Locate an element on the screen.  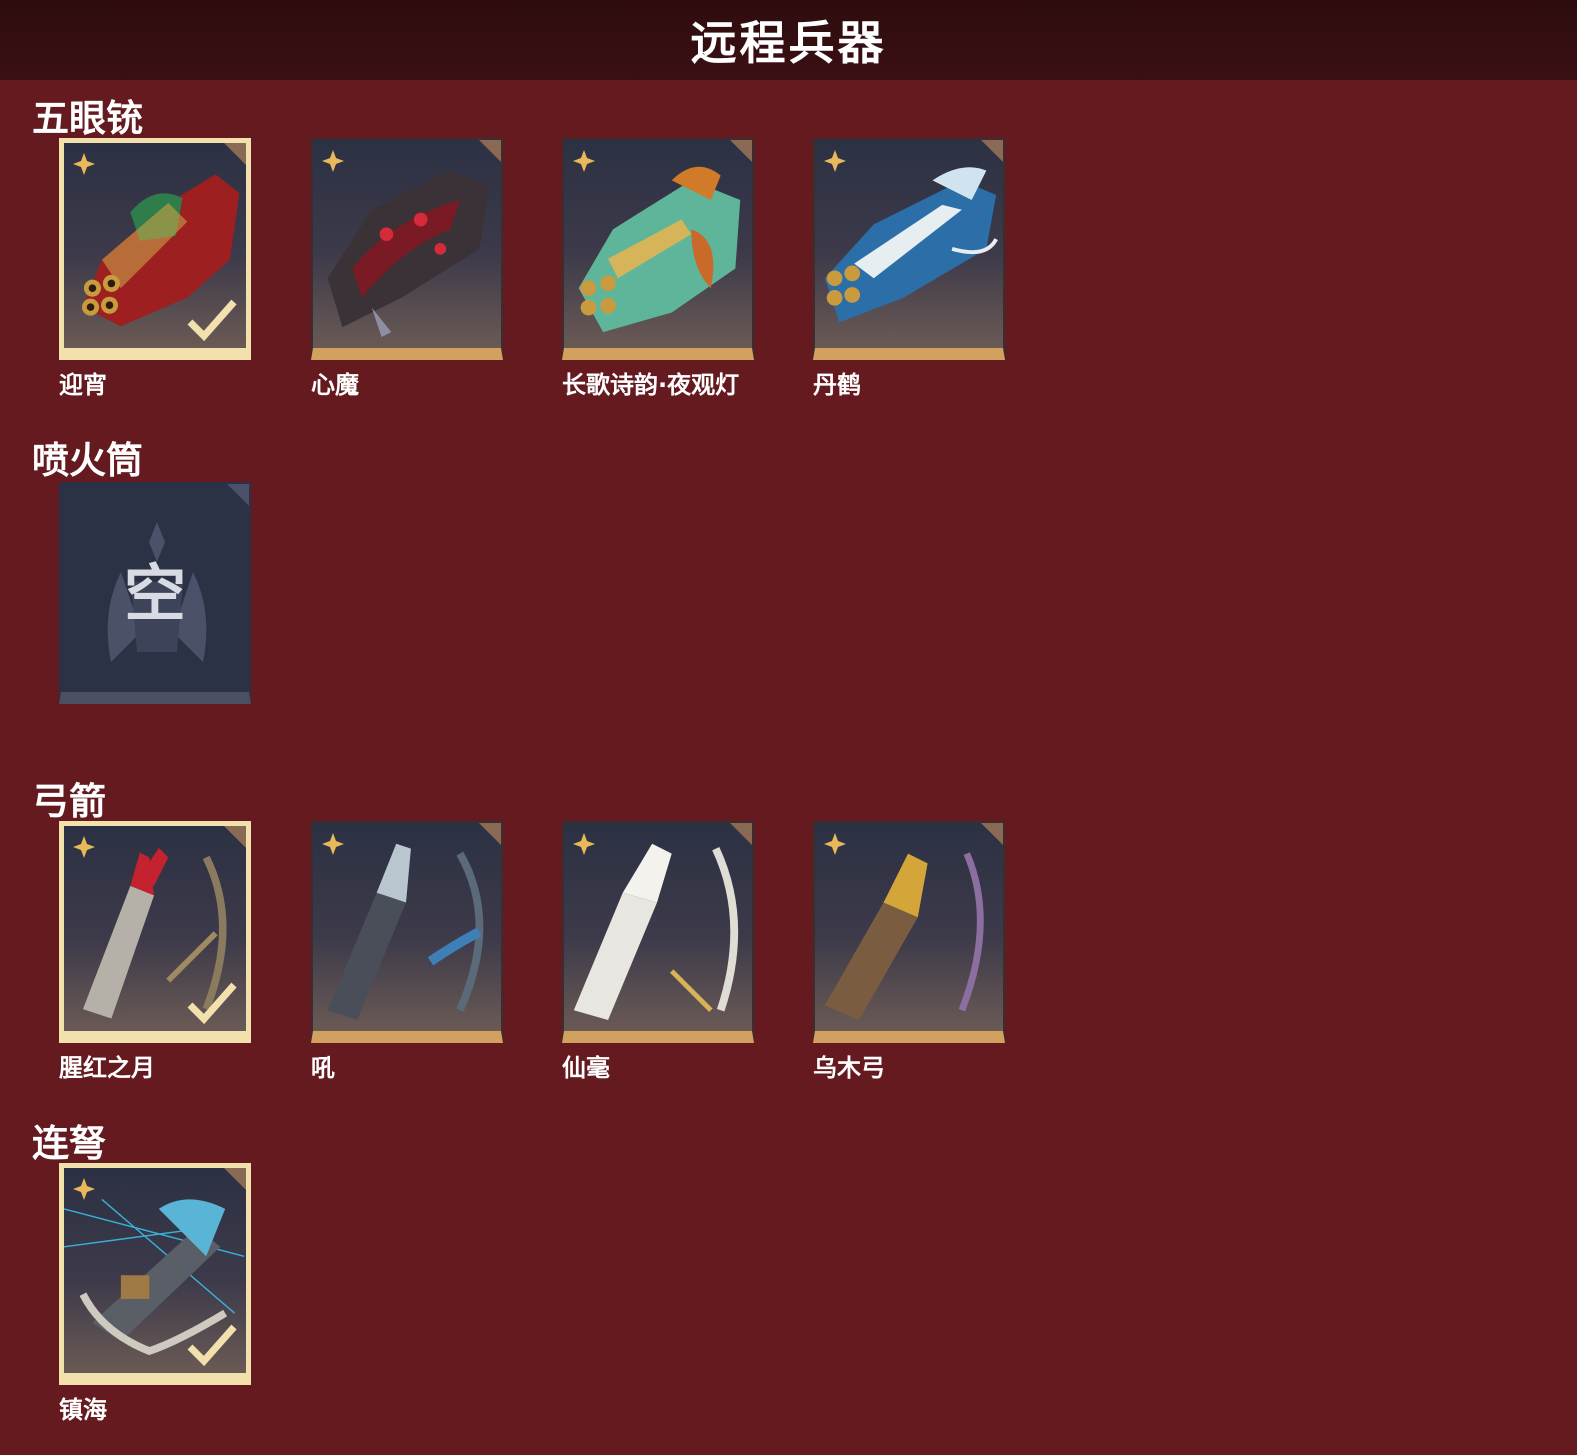
empty-slot-card: 空 is located at coordinates (155, 593).